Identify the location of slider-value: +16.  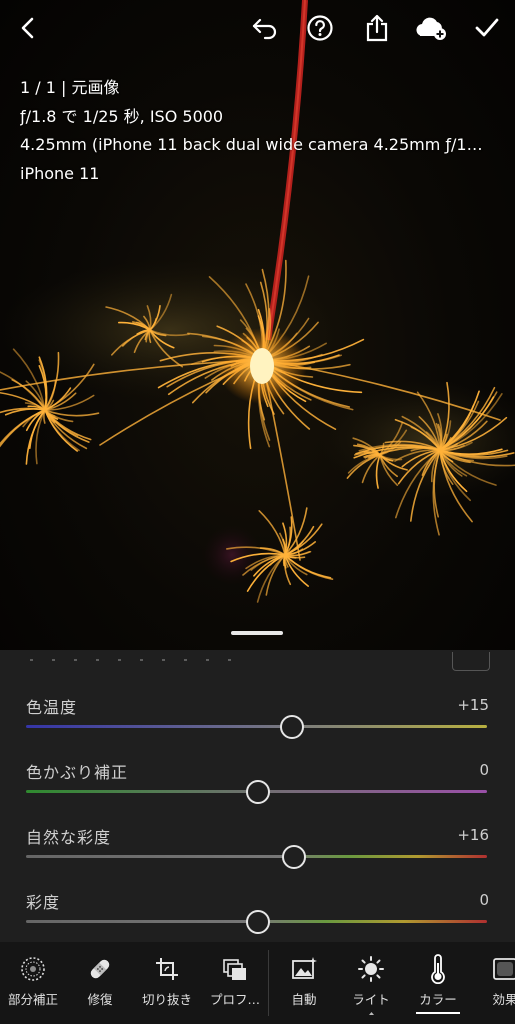
(473, 835).